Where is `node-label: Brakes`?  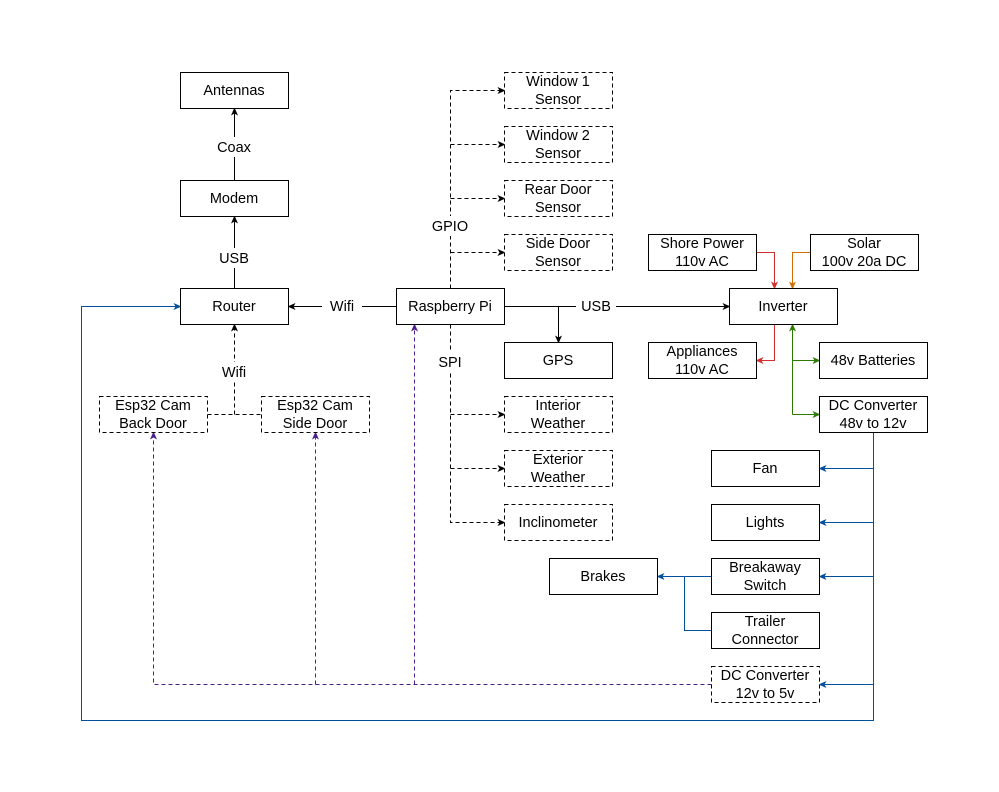 node-label: Brakes is located at coordinates (602, 577).